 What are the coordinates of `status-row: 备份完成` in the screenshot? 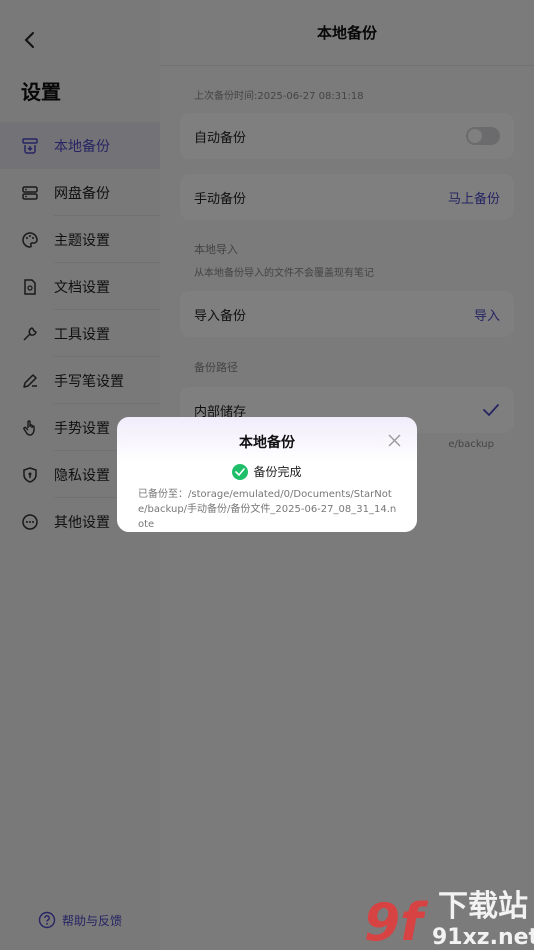 It's located at (267, 471).